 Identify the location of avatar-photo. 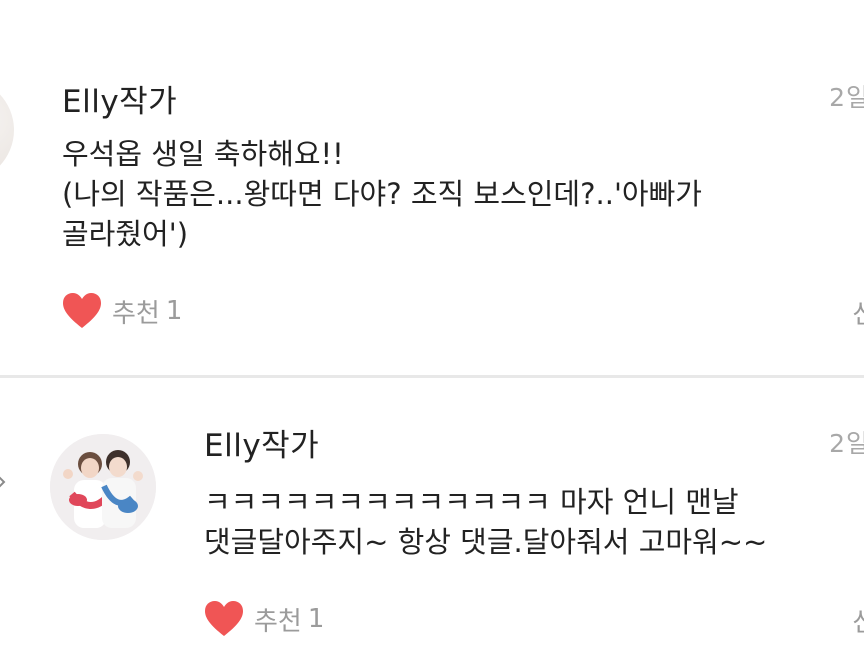
(103, 487).